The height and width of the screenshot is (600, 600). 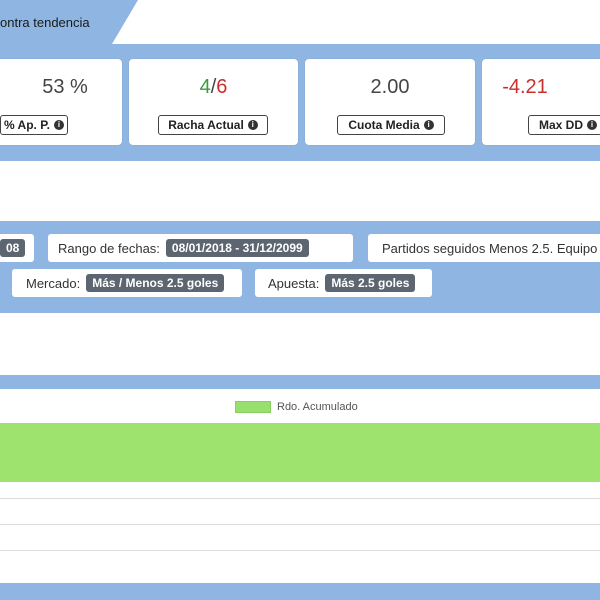 I want to click on legend-label: Rdo. Acumulado, so click(x=317, y=407).